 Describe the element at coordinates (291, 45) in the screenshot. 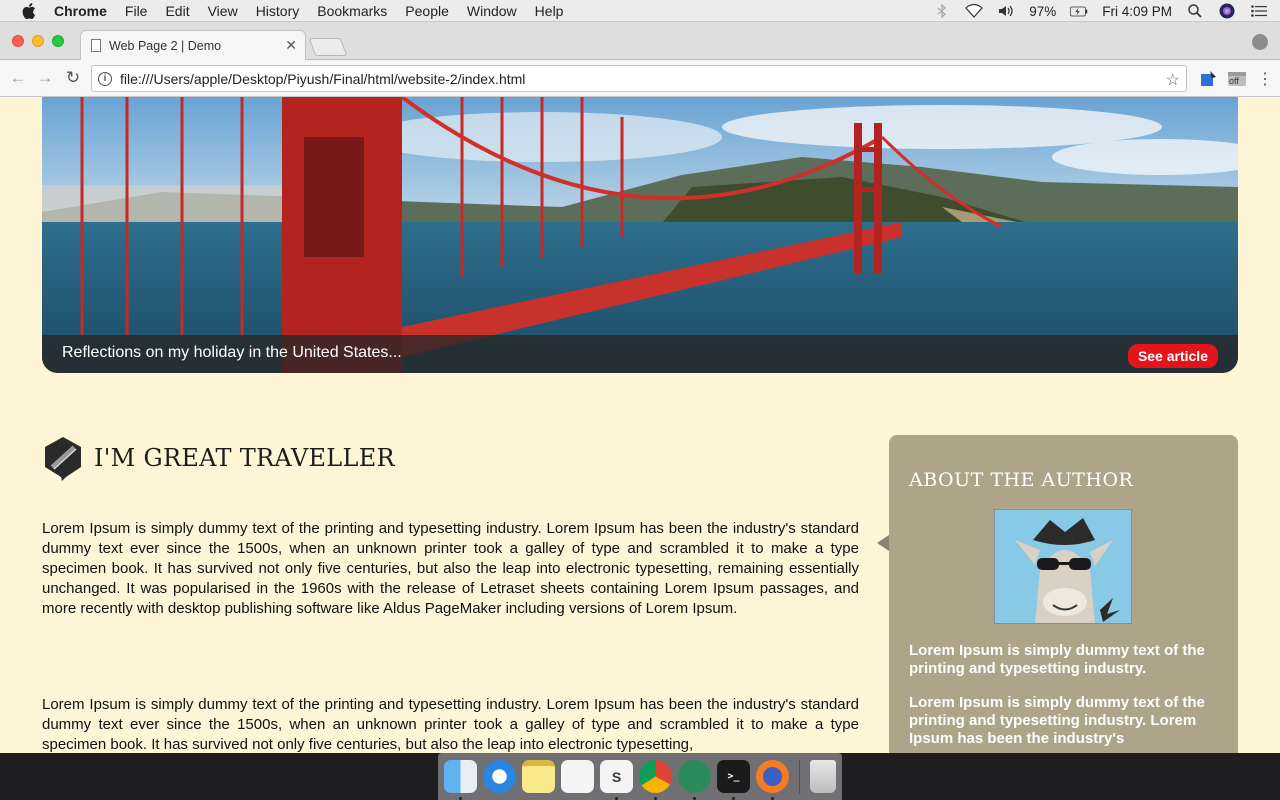

I see `tab-close-icon: ✕` at that location.